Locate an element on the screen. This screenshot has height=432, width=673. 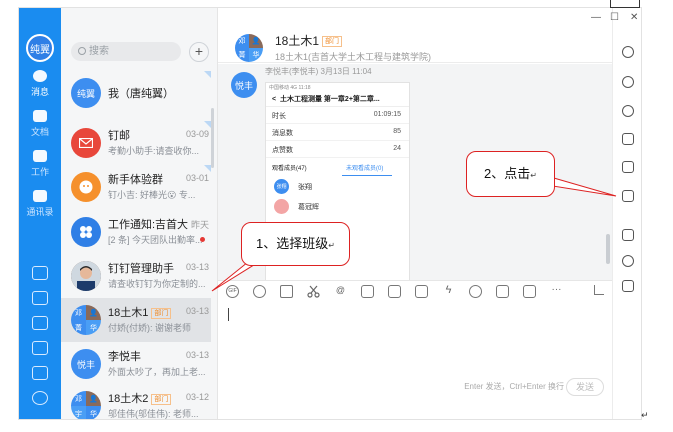
folder-icon is located at coordinates (367, 291).